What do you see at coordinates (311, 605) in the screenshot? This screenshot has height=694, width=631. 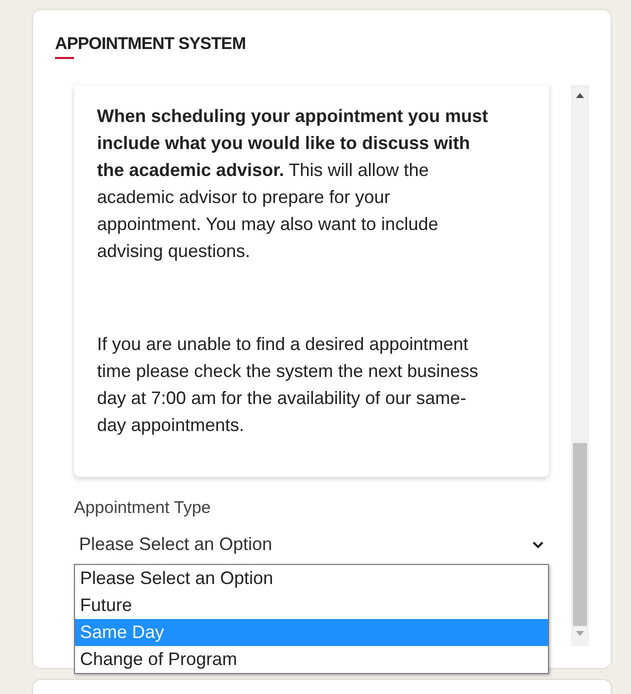 I see `dropdown-option: Future` at bounding box center [311, 605].